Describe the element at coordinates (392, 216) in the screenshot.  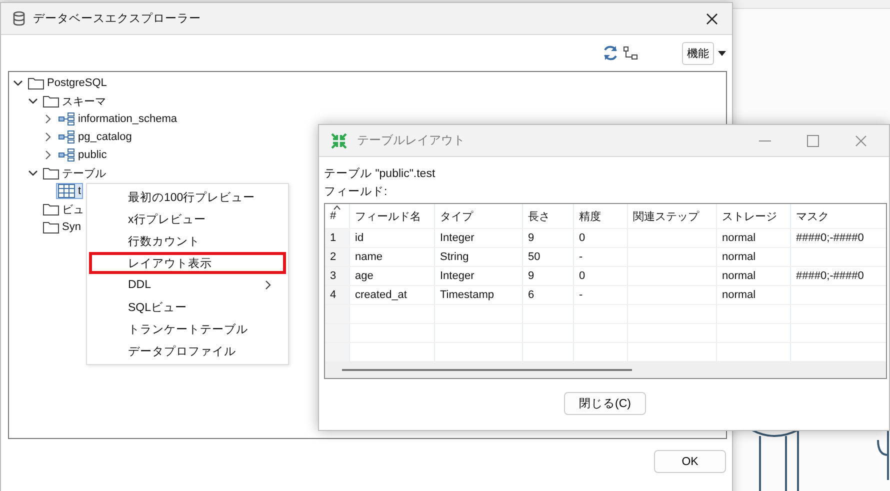
I see `column-header: フィールド名` at that location.